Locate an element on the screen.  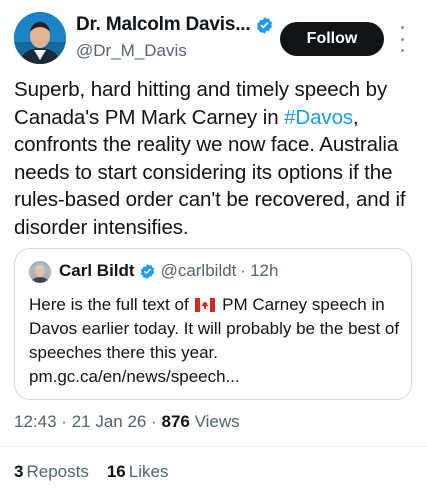
likes-stat: 16 Likes is located at coordinates (138, 472).